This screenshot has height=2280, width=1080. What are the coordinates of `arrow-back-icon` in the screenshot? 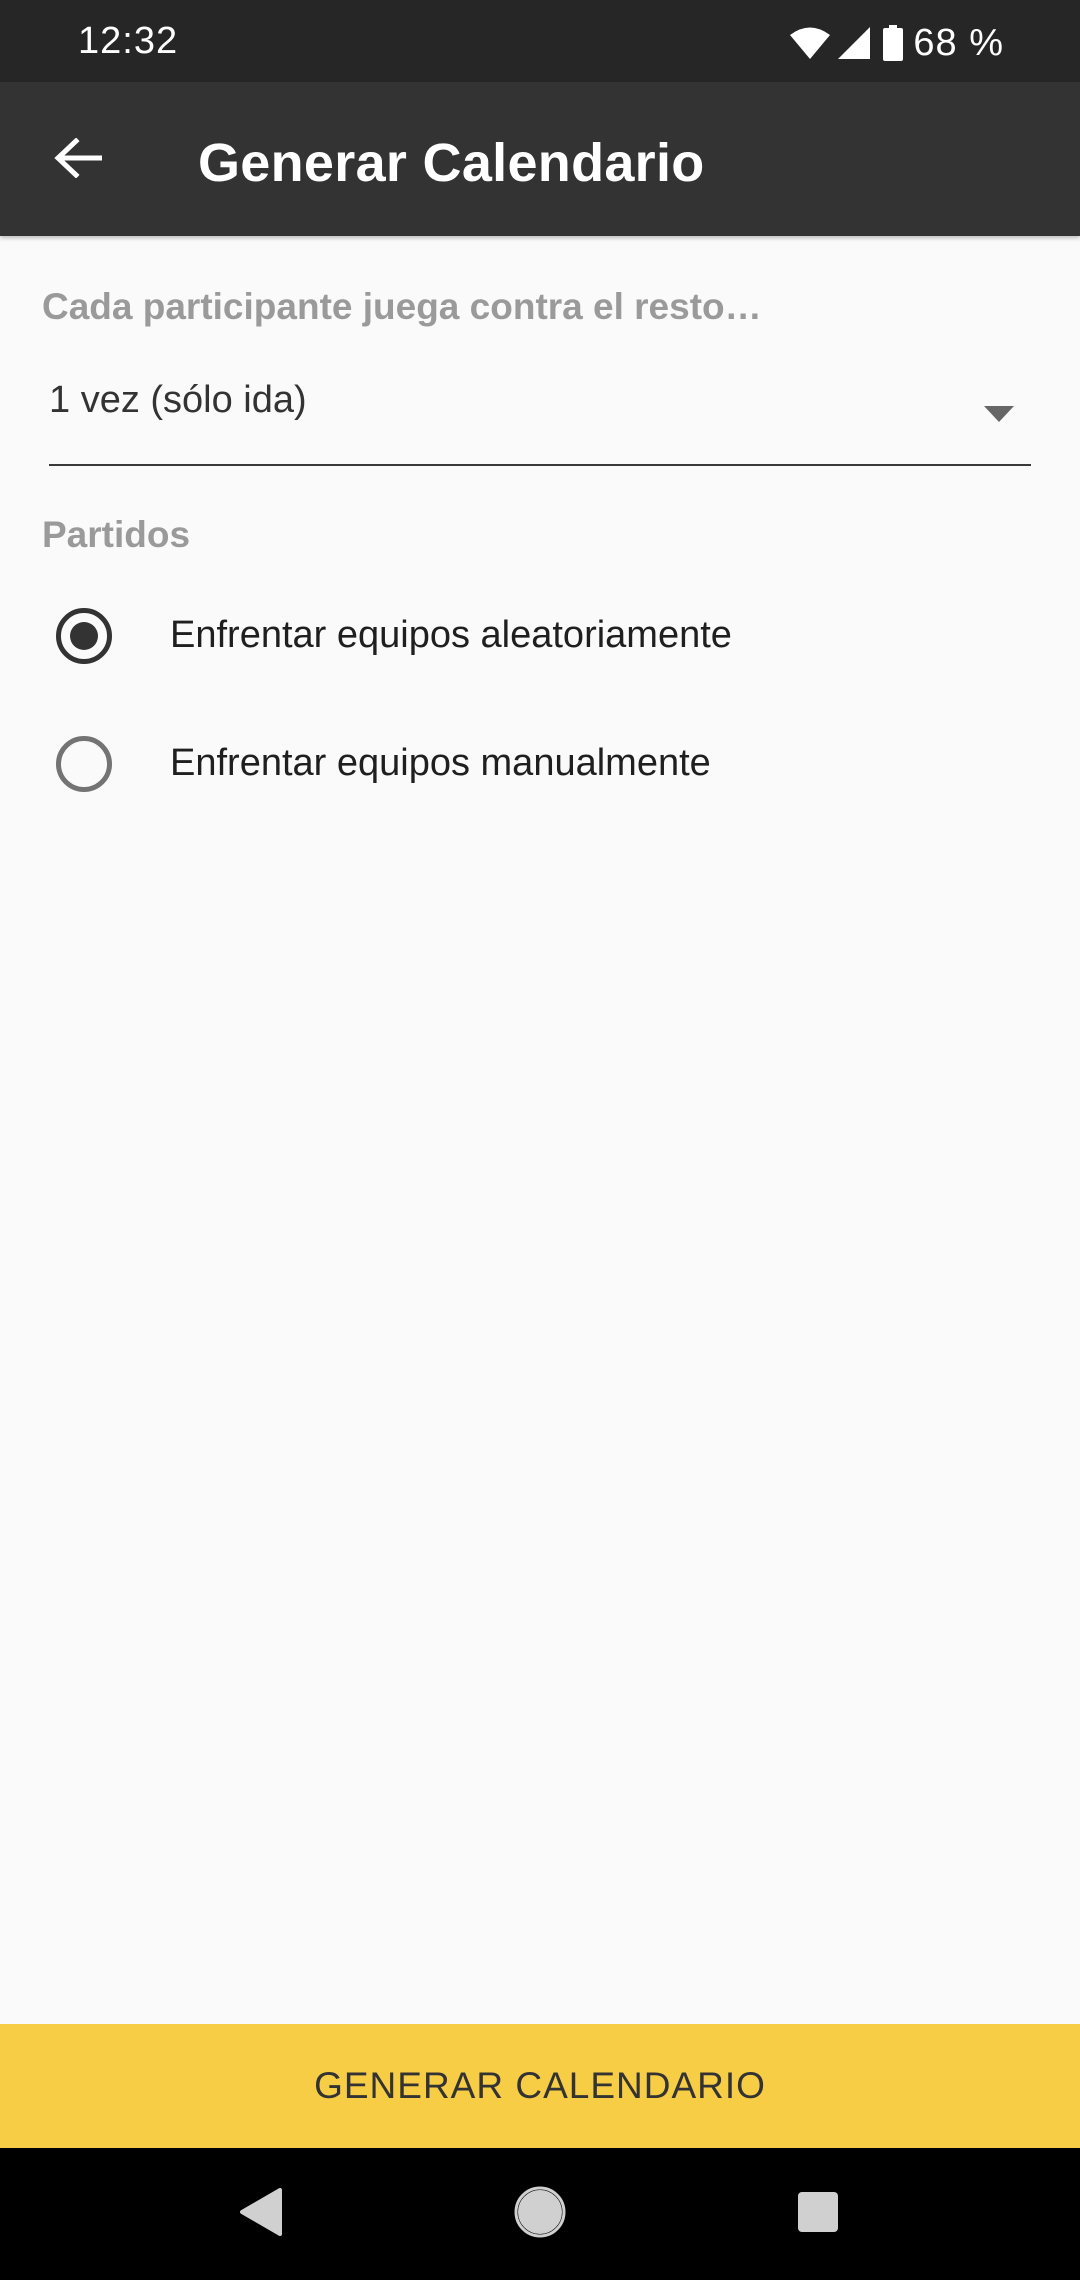 It's located at (78, 159).